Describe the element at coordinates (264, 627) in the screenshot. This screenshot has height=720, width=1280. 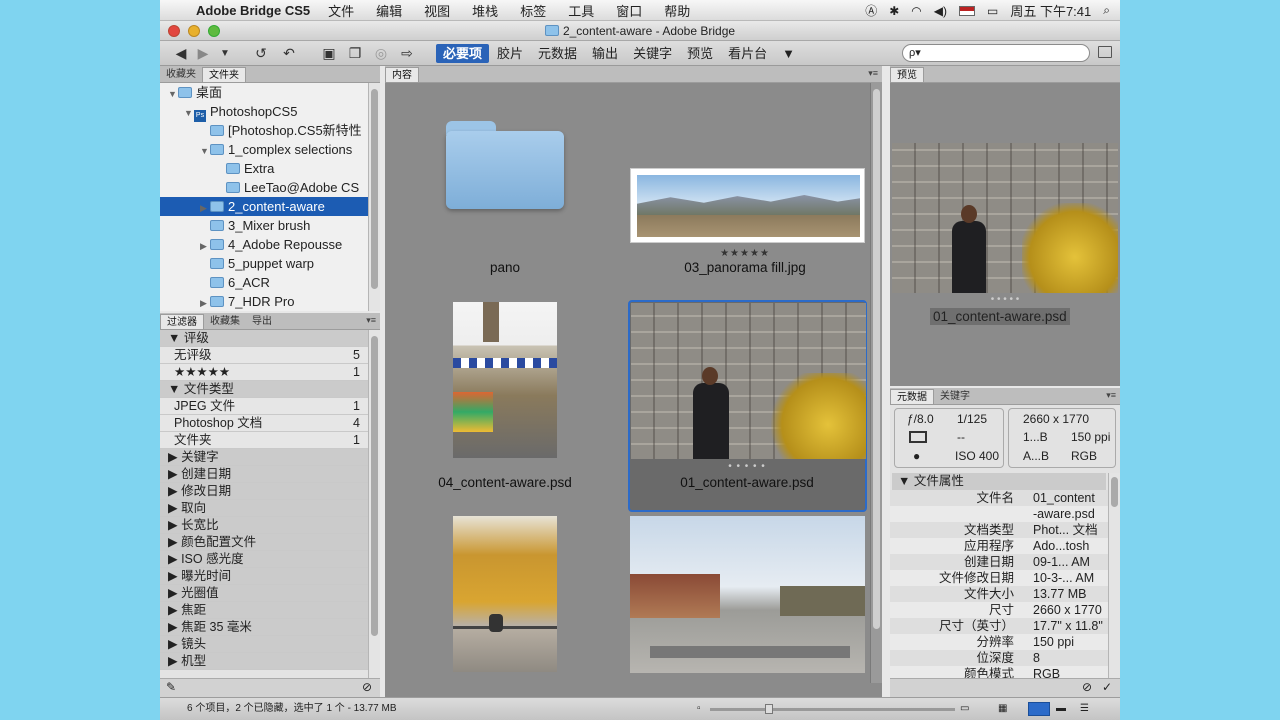
I see `filter-category: ▶ 焦距 35 毫米` at that location.